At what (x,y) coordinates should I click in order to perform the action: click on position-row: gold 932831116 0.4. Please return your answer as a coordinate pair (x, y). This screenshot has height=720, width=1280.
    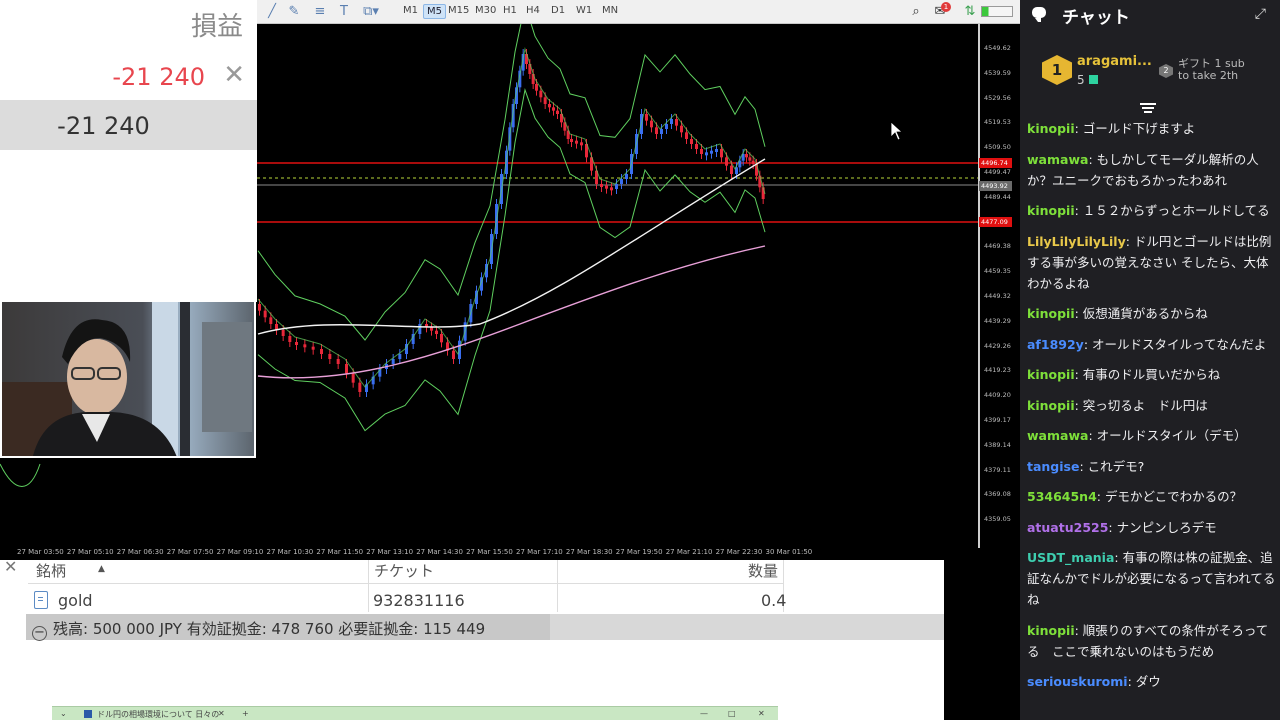
    Looking at the image, I should click on (407, 601).